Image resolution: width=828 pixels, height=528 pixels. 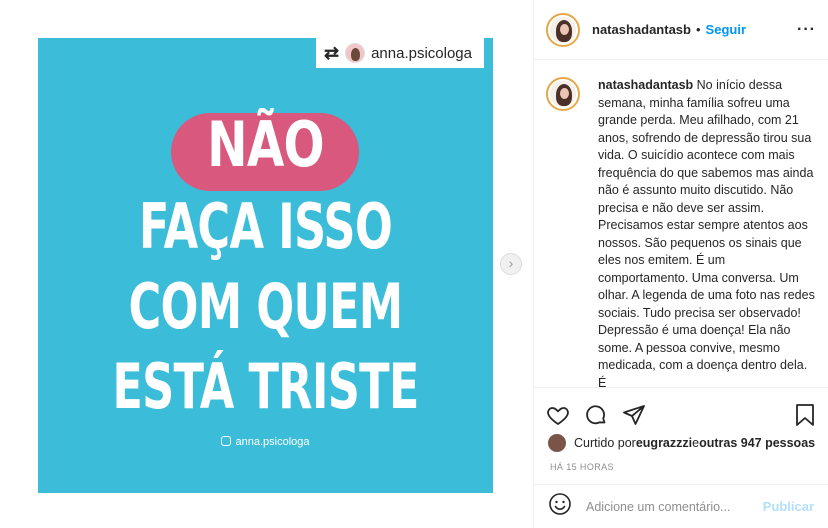 I want to click on repost-username: anna.psicologa, so click(x=421, y=53).